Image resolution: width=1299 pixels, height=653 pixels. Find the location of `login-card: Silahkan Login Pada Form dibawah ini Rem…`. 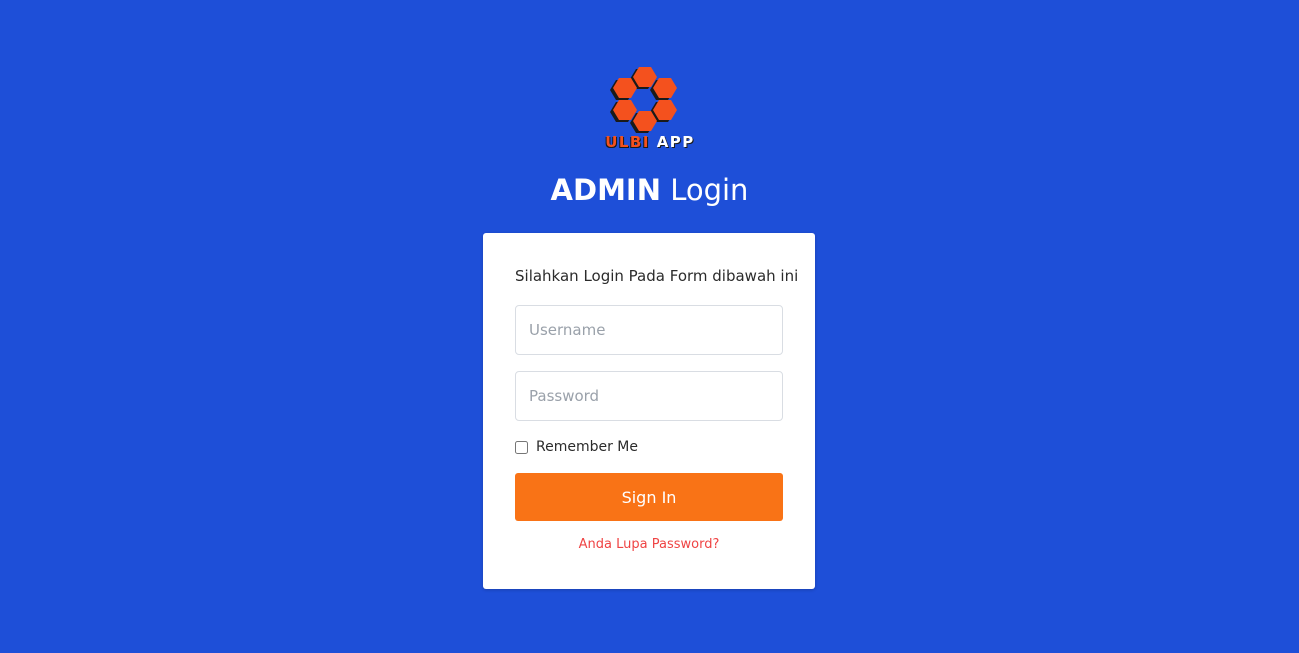

login-card: Silahkan Login Pada Form dibawah ini Rem… is located at coordinates (649, 411).